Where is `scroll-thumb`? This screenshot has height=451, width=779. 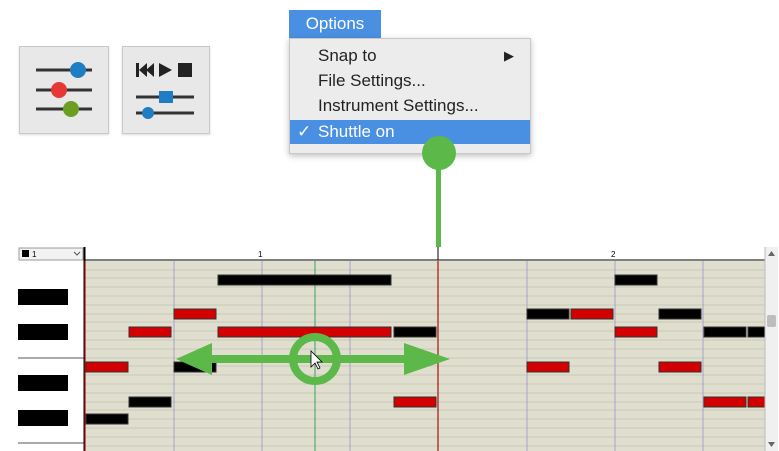
scroll-thumb is located at coordinates (771, 321).